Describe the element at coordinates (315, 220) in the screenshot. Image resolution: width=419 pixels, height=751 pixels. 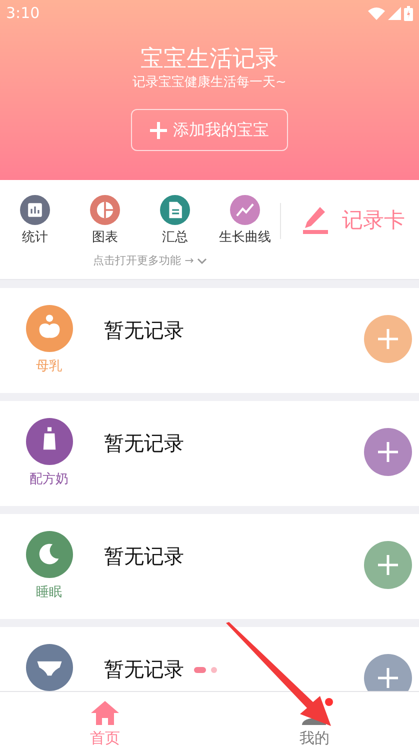
I see `pencil-icon` at that location.